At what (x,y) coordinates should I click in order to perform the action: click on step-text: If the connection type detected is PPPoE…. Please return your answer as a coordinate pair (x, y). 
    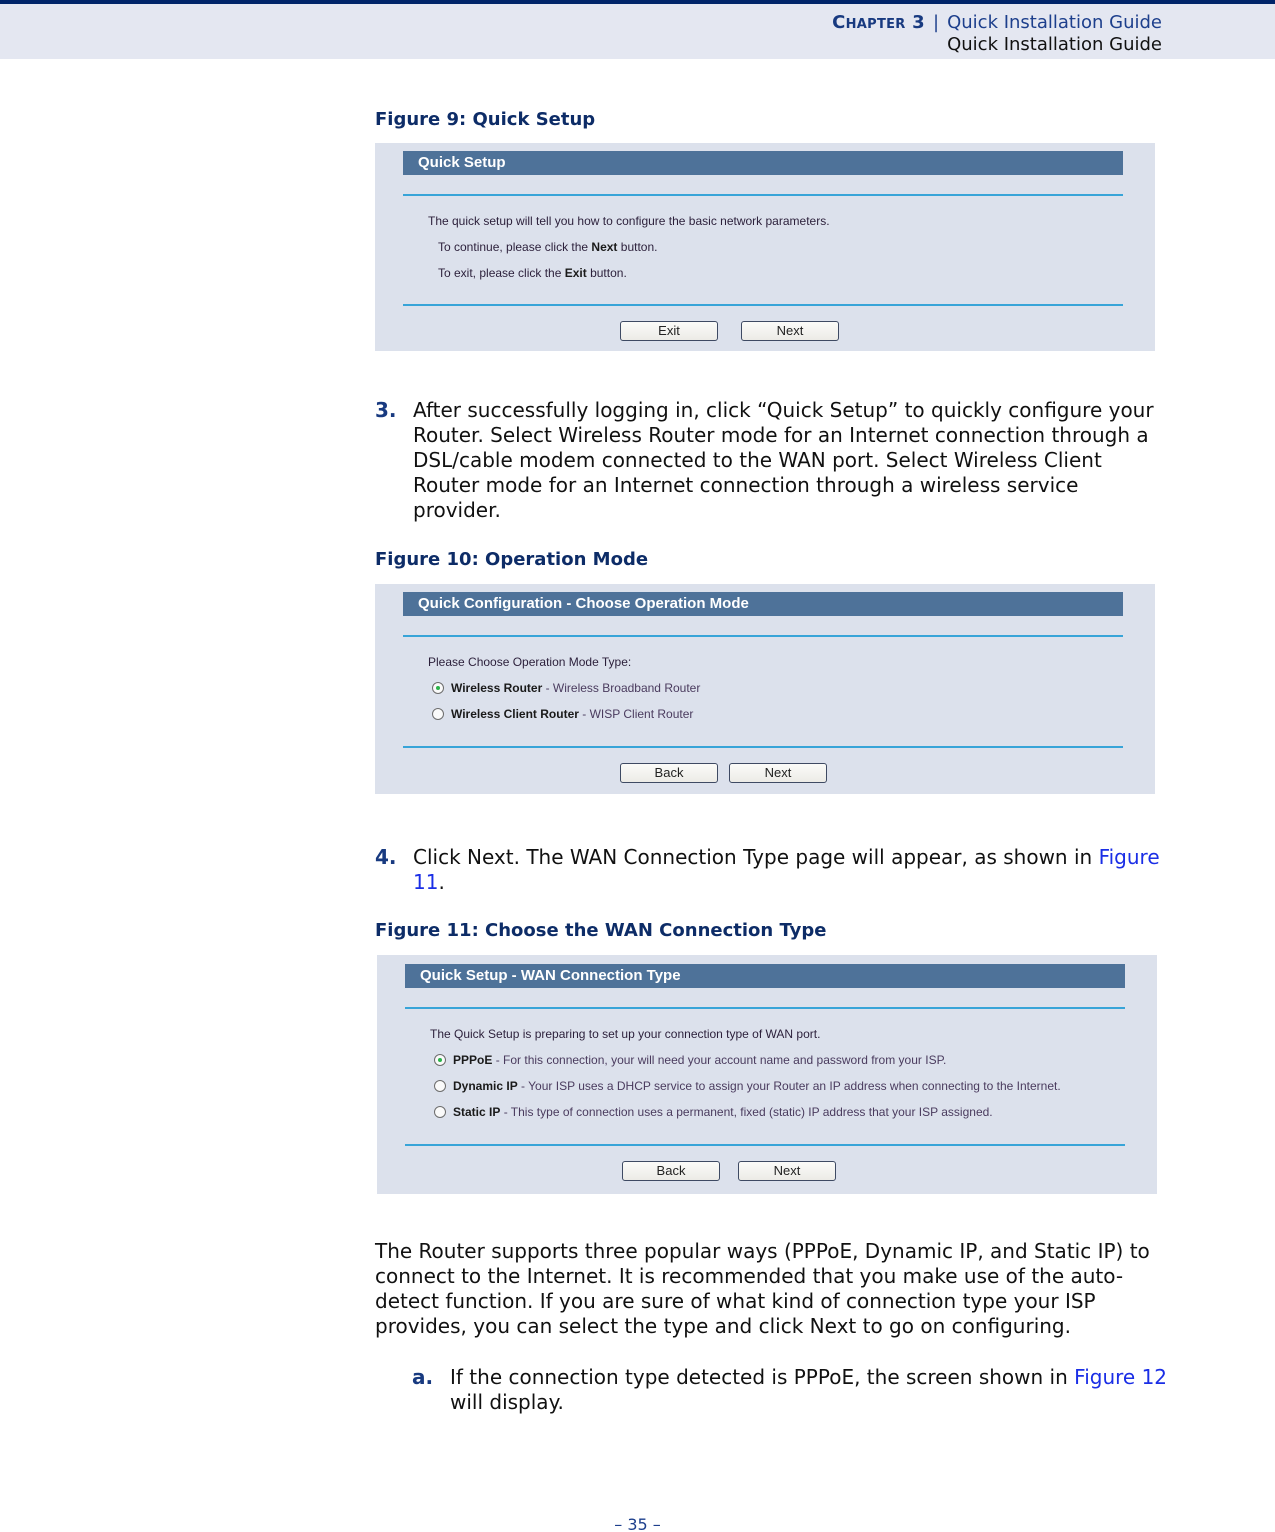
    Looking at the image, I should click on (811, 1390).